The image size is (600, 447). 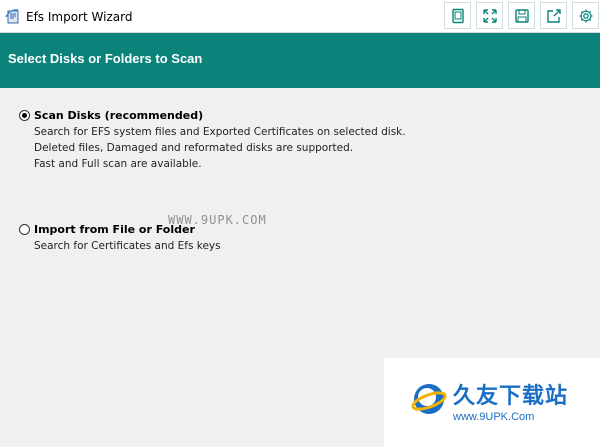 What do you see at coordinates (24, 115) in the screenshot?
I see `scan-disks-radio` at bounding box center [24, 115].